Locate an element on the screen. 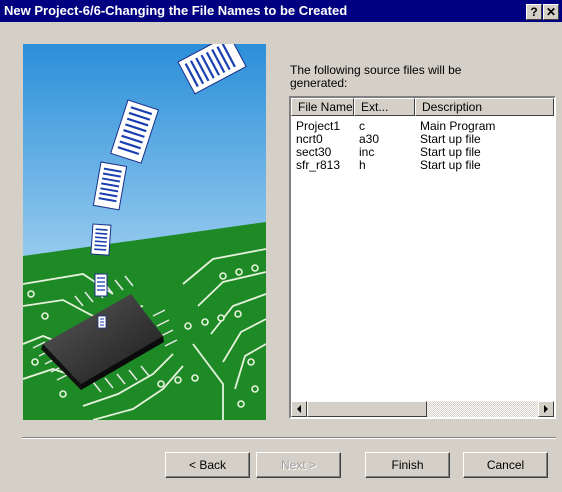 This screenshot has width=562, height=492. horizontal-scrollbar is located at coordinates (422, 409).